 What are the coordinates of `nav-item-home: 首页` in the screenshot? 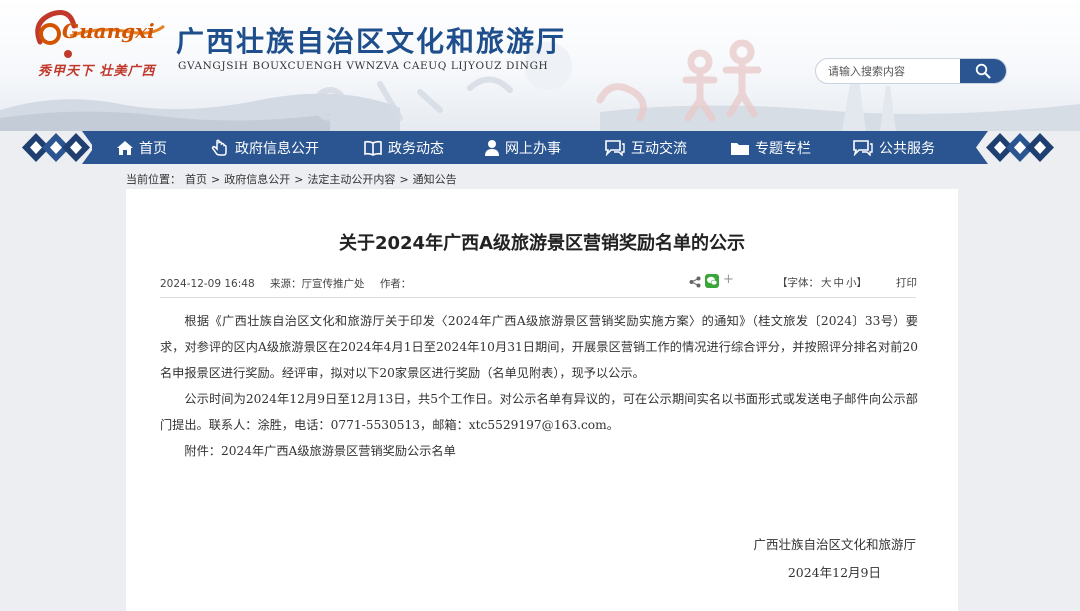 It's located at (141, 147).